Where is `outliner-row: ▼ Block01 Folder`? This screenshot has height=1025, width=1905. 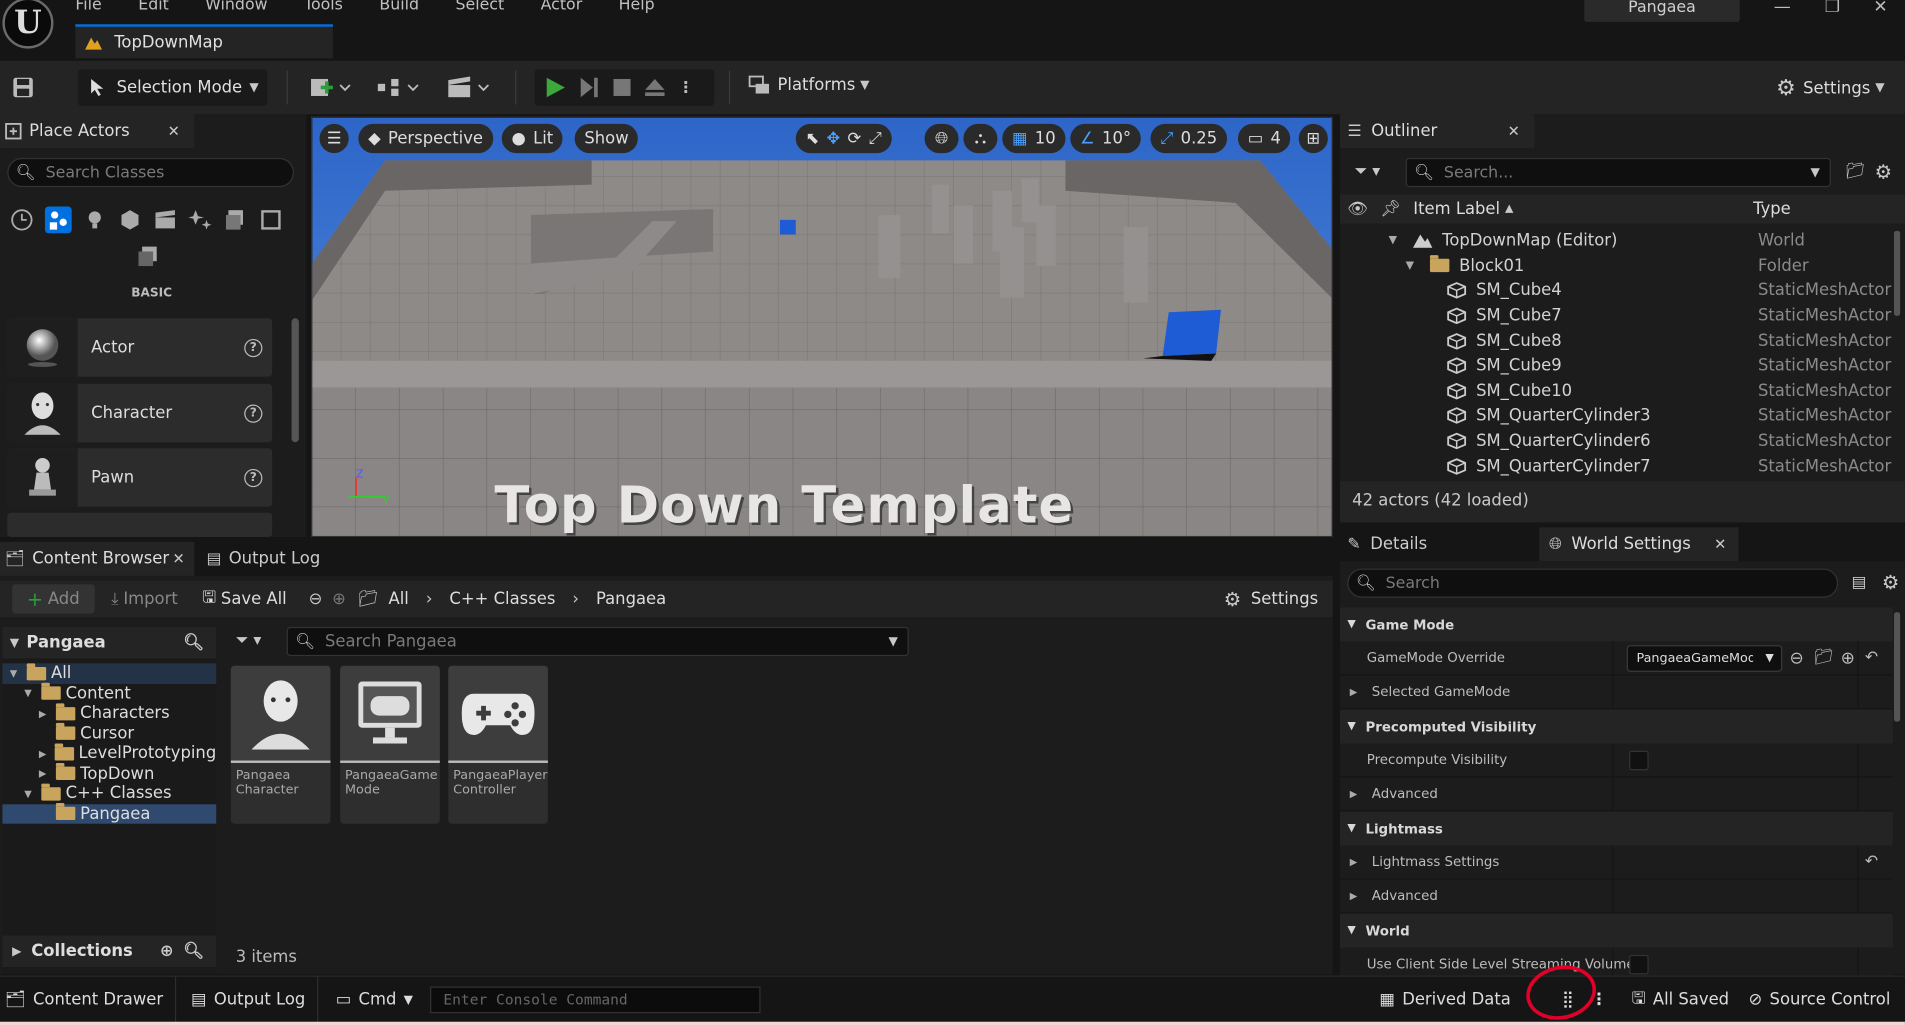
outliner-row: ▼ Block01 Folder is located at coordinates (1616, 265).